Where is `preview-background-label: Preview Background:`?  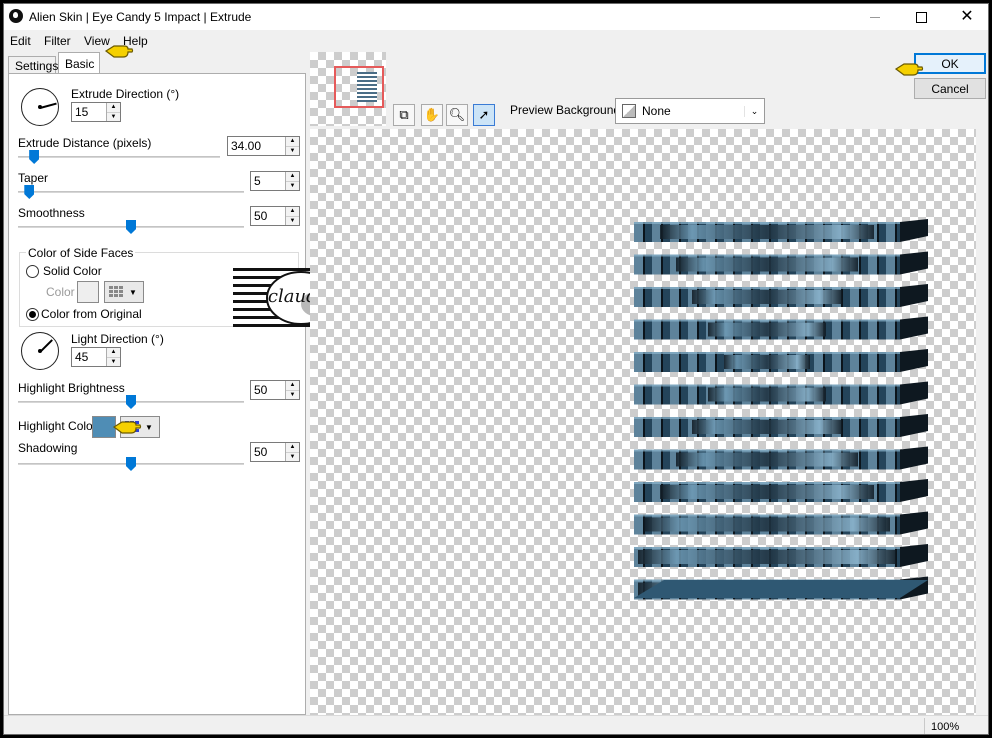 preview-background-label: Preview Background: is located at coordinates (567, 110).